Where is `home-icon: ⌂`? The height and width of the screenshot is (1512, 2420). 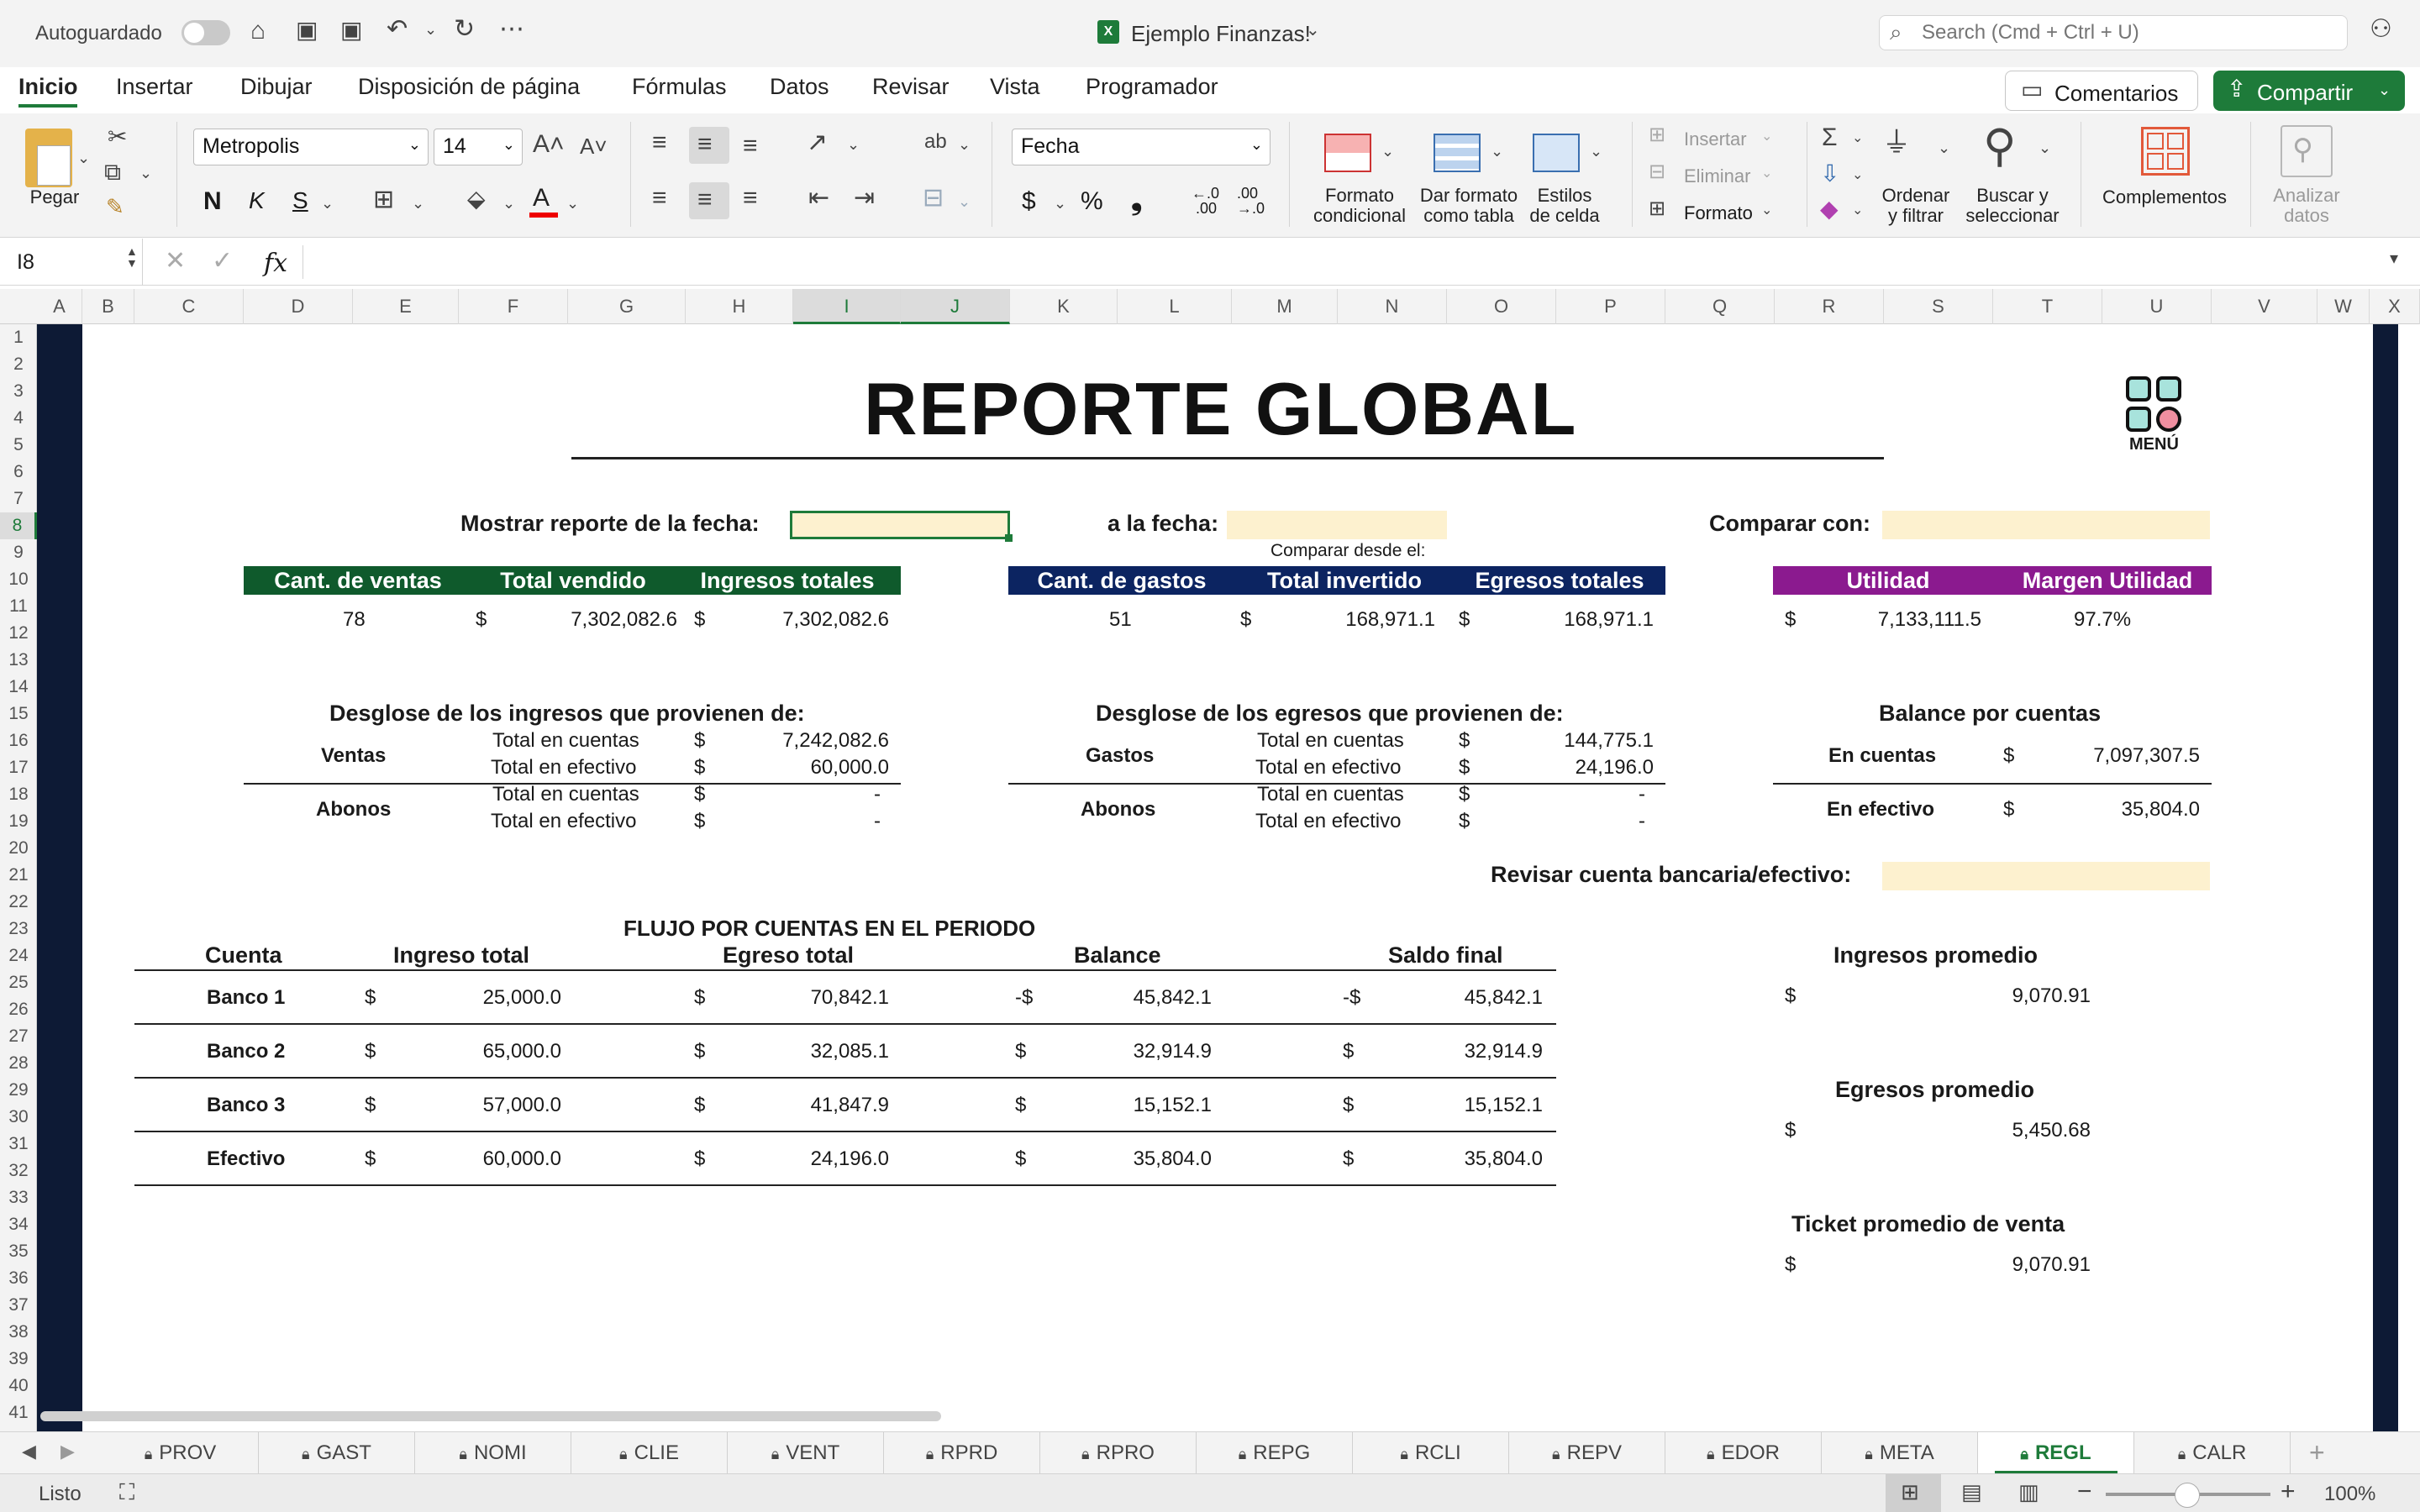 home-icon: ⌂ is located at coordinates (258, 31).